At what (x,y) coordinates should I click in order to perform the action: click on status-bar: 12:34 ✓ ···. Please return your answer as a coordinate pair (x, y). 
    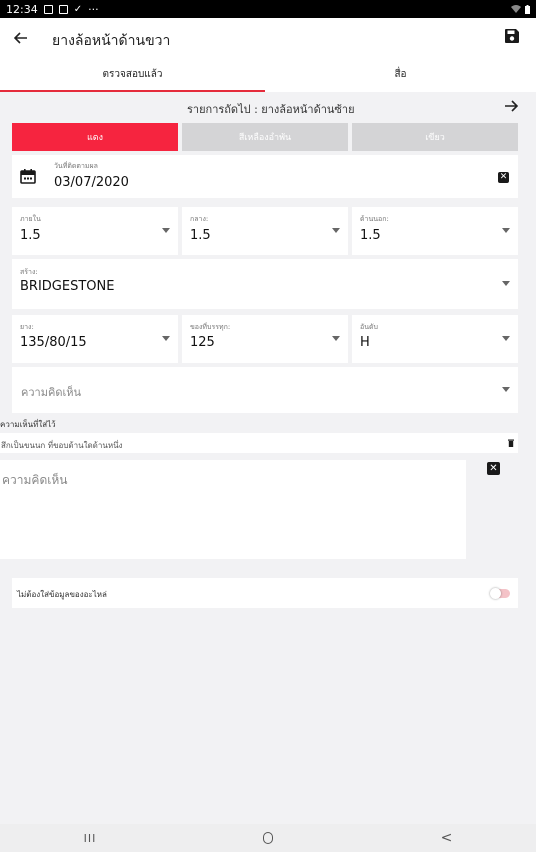
    Looking at the image, I should click on (268, 9).